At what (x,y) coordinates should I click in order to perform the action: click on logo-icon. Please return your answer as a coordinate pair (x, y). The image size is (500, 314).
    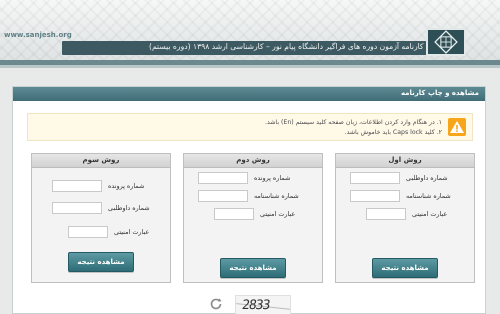
    Looking at the image, I should click on (446, 42).